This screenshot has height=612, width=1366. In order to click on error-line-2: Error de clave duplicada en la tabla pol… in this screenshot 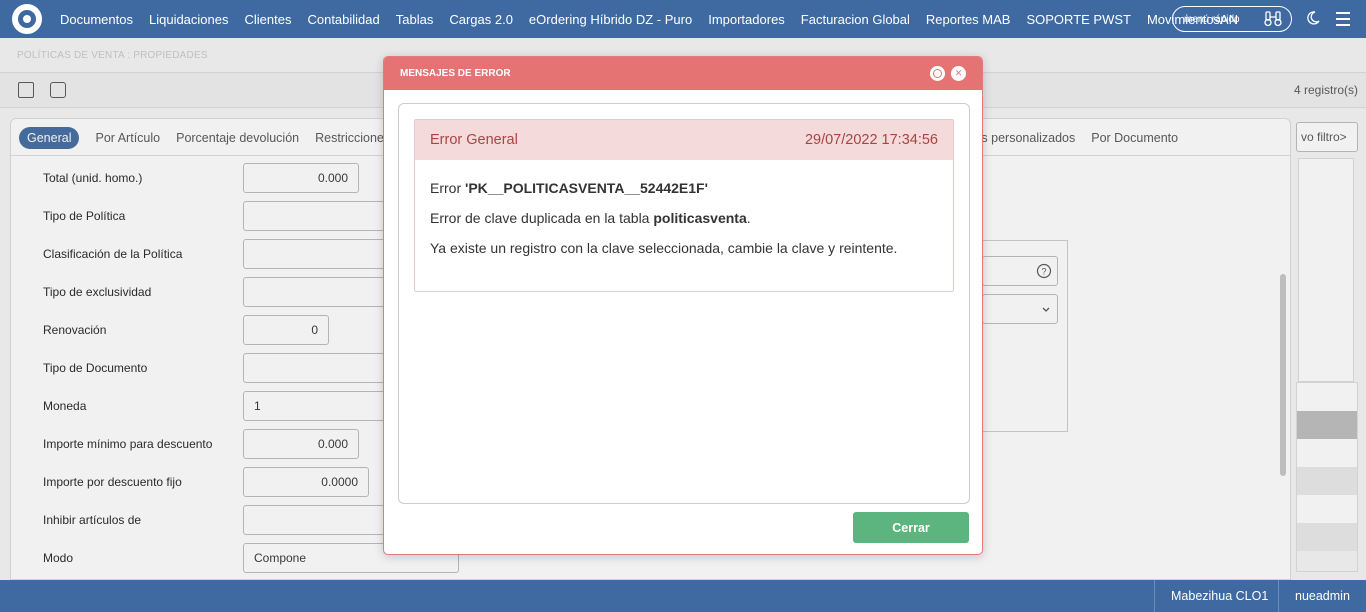, I will do `click(684, 218)`.